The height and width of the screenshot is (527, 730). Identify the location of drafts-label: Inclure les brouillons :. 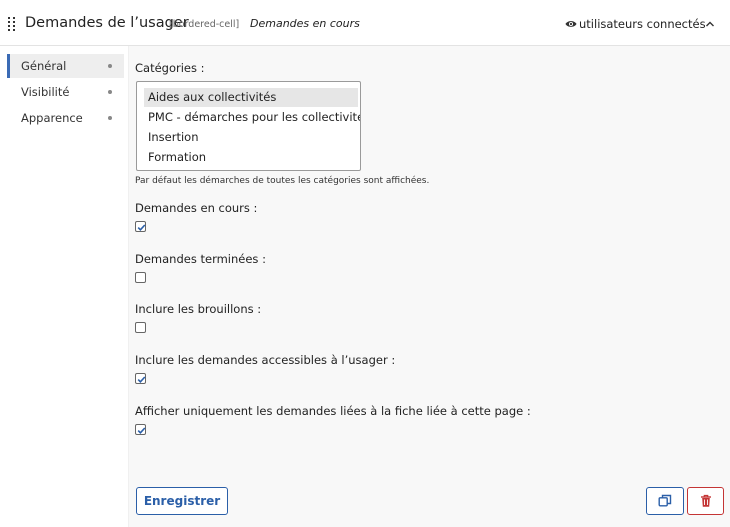
(198, 309).